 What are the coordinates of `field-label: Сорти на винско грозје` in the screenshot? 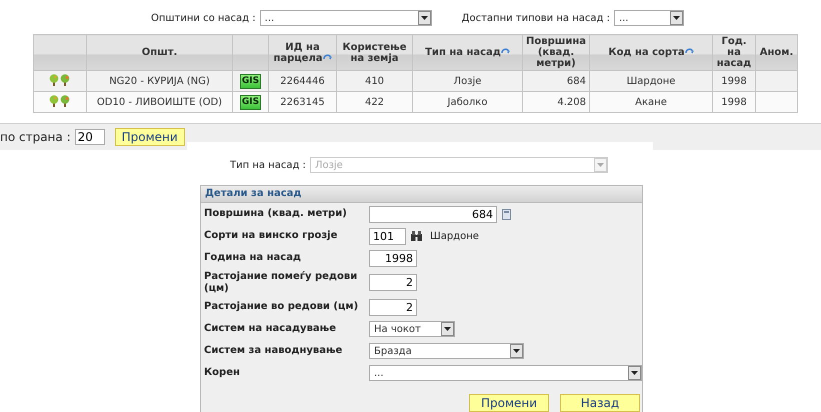 It's located at (271, 236).